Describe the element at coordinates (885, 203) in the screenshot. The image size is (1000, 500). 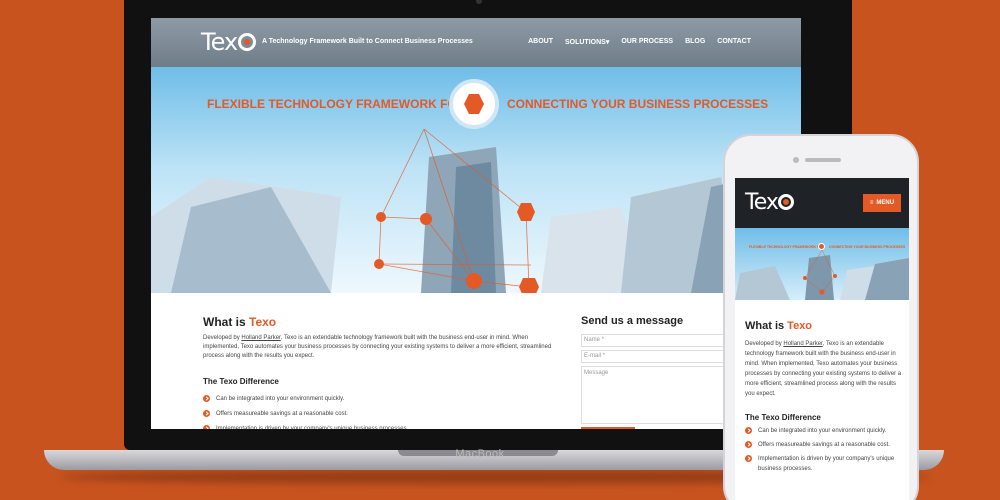
I see `menu-label: MENU` at that location.